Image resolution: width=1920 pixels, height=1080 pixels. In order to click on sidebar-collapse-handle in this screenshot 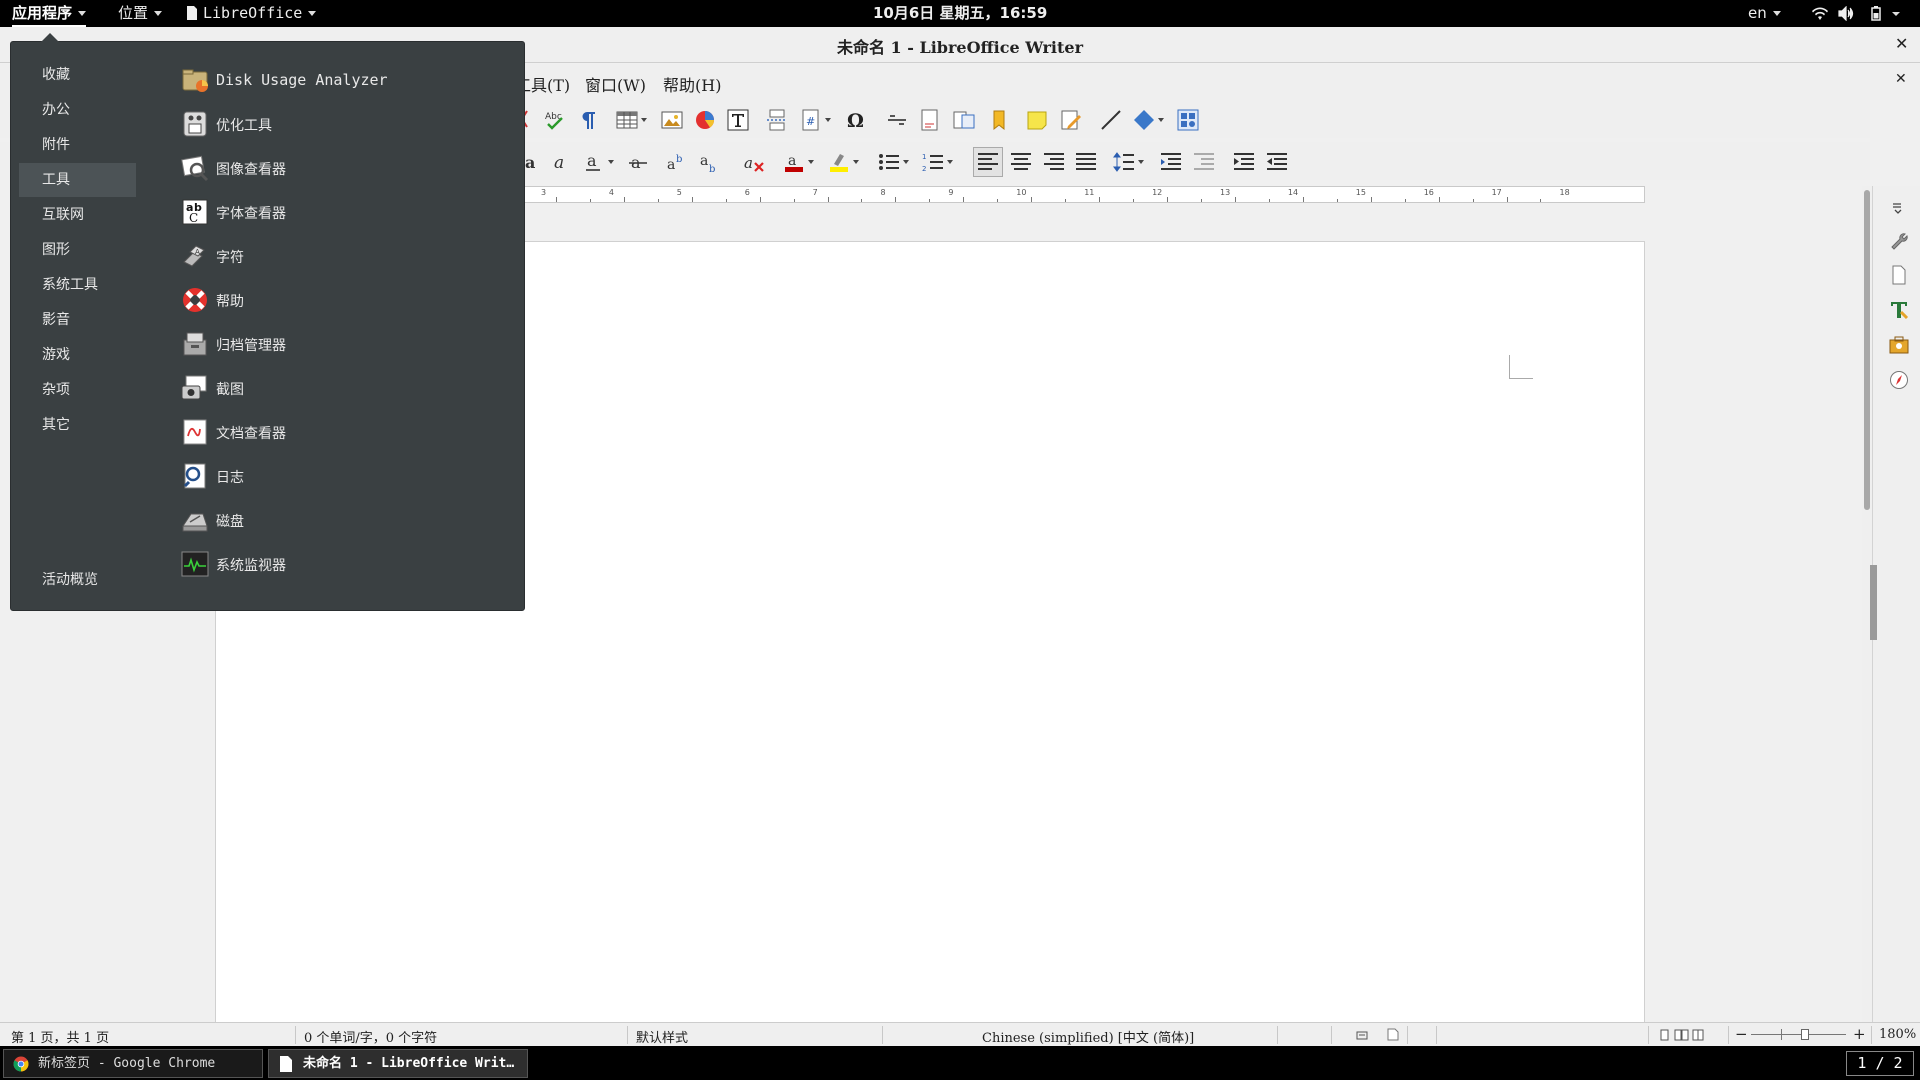, I will do `click(1873, 602)`.